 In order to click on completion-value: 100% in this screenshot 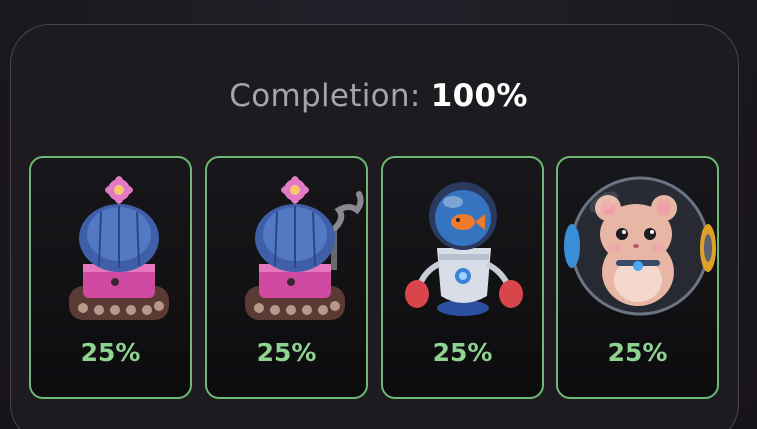, I will do `click(479, 96)`.